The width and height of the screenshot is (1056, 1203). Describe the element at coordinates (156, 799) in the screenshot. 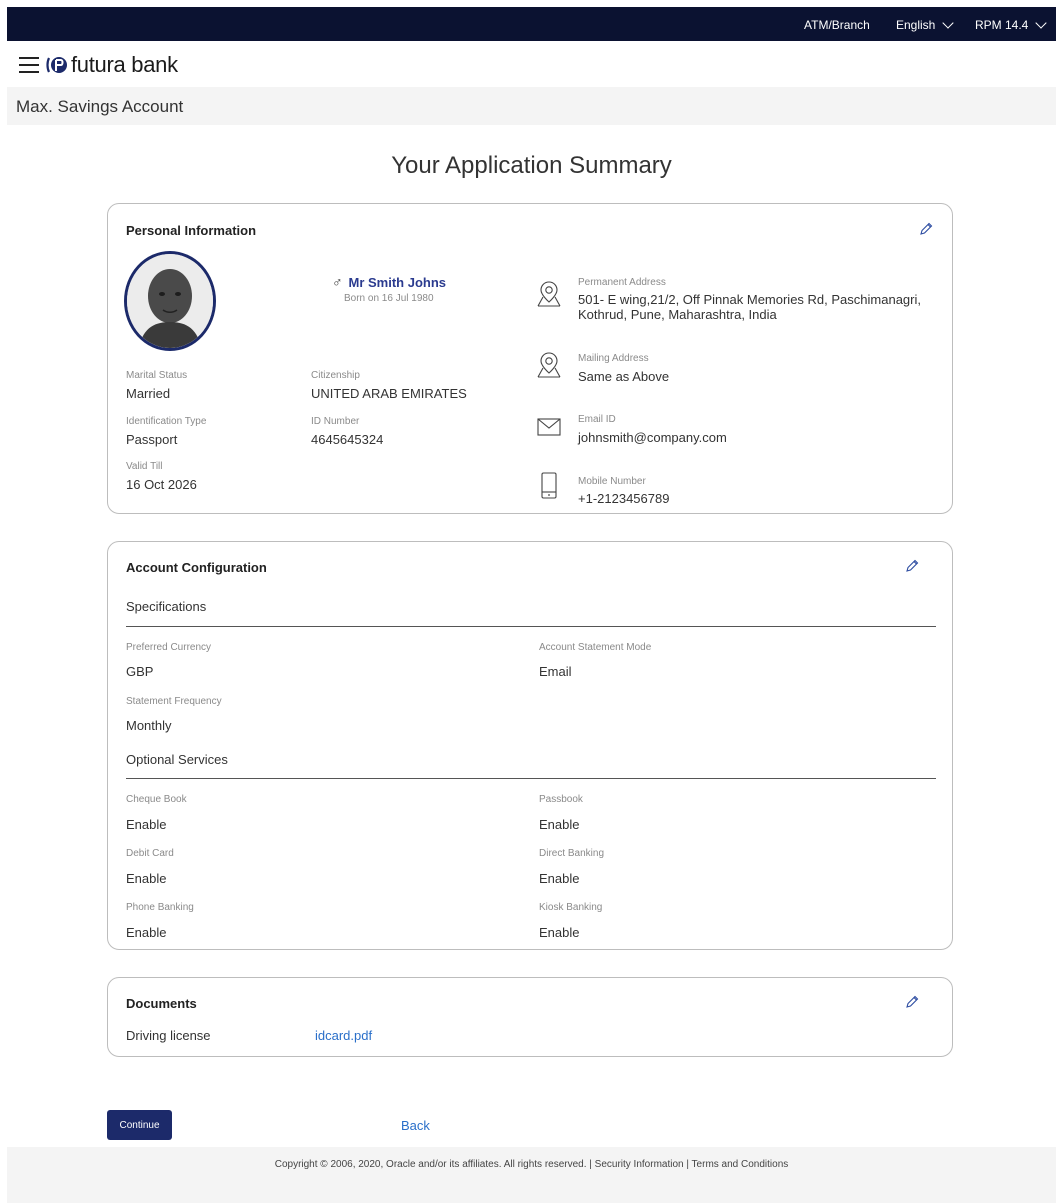

I see `cheque-book-label: Cheque Book` at that location.